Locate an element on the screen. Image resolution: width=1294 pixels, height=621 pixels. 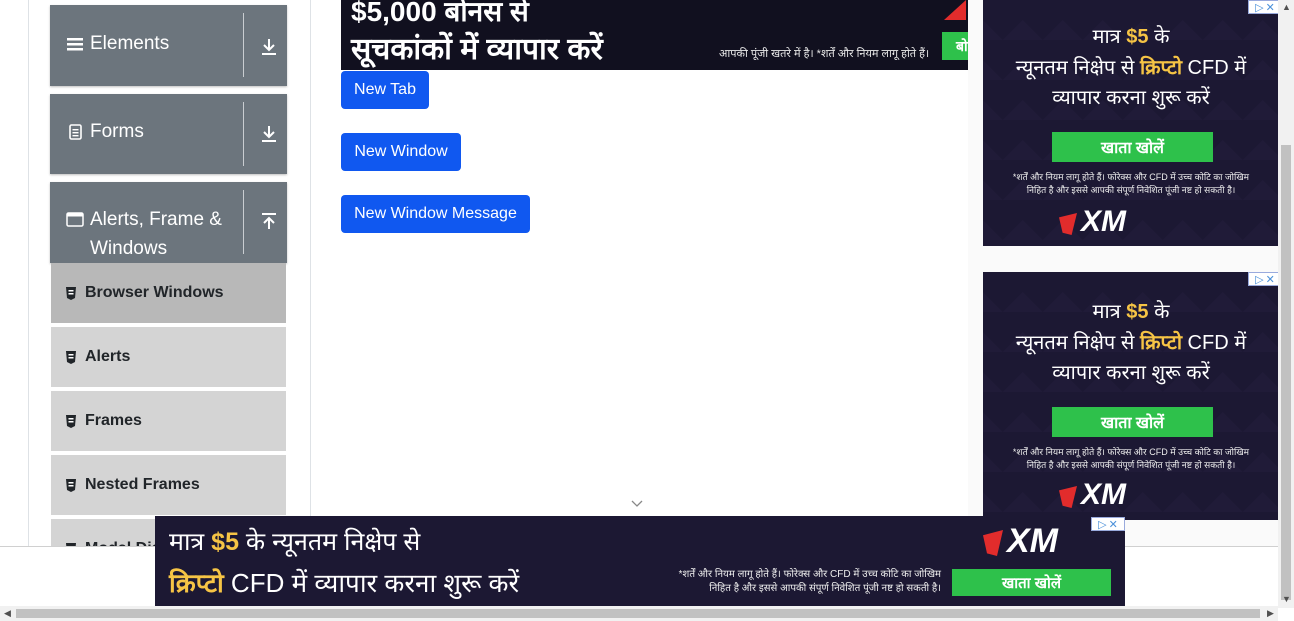
top-ad-cta: बो is located at coordinates (955, 46).